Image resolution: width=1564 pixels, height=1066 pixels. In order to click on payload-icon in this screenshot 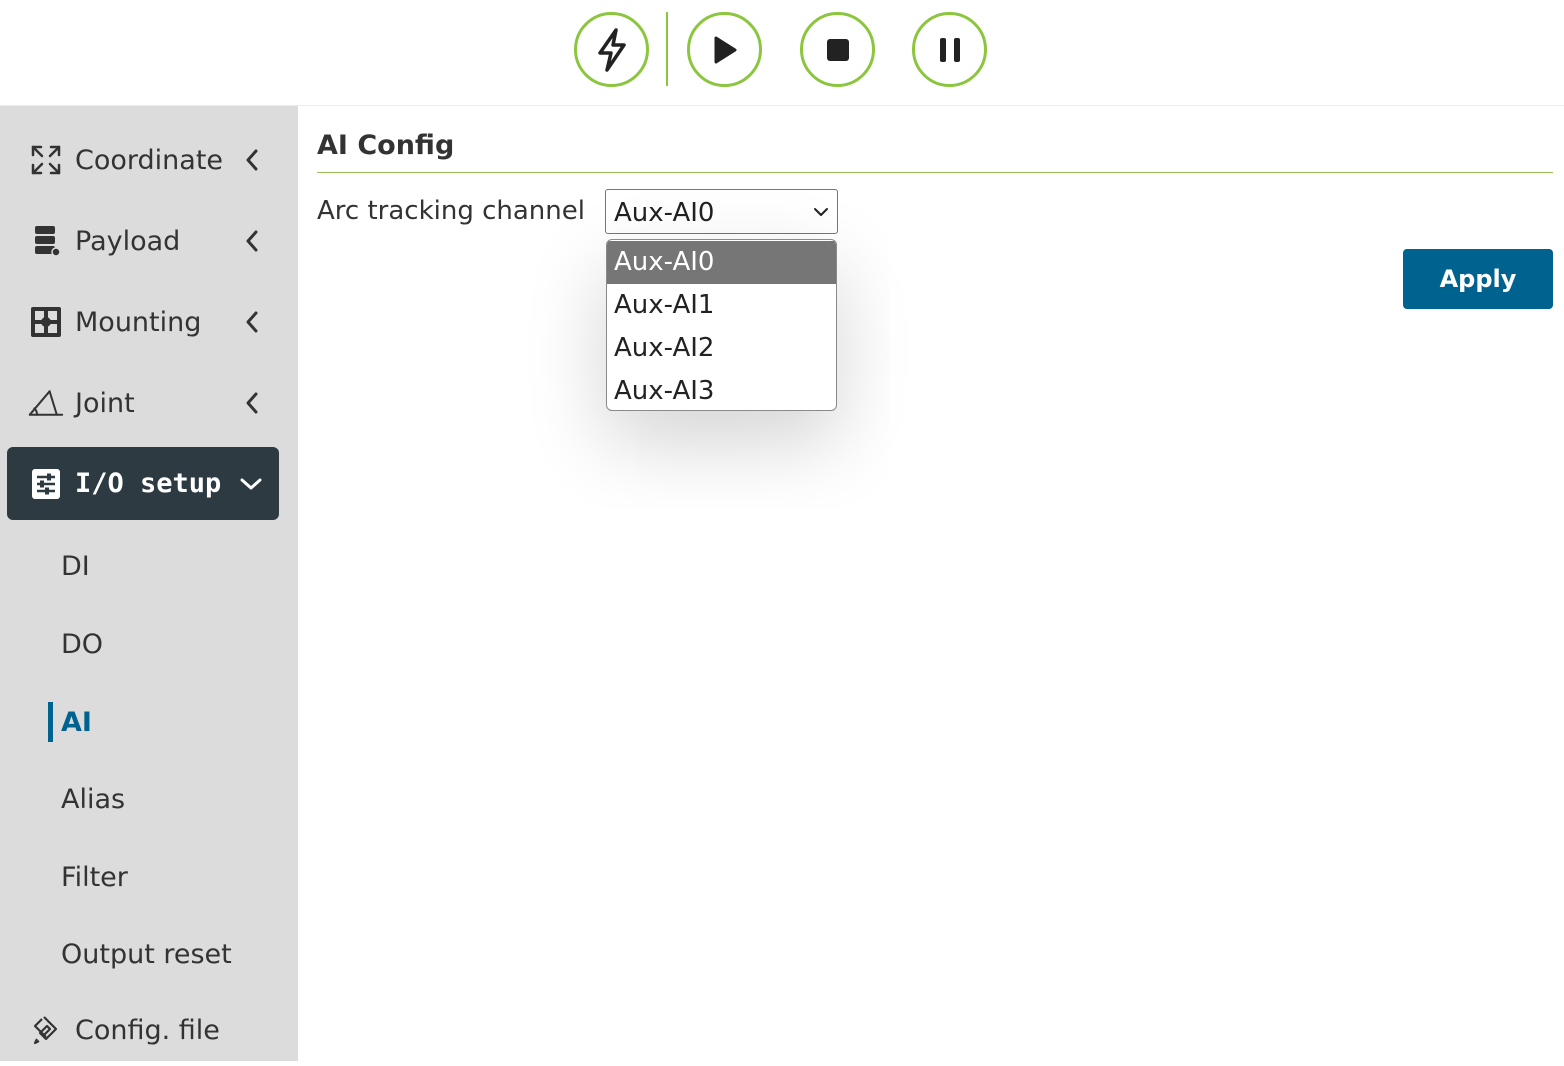, I will do `click(46, 241)`.